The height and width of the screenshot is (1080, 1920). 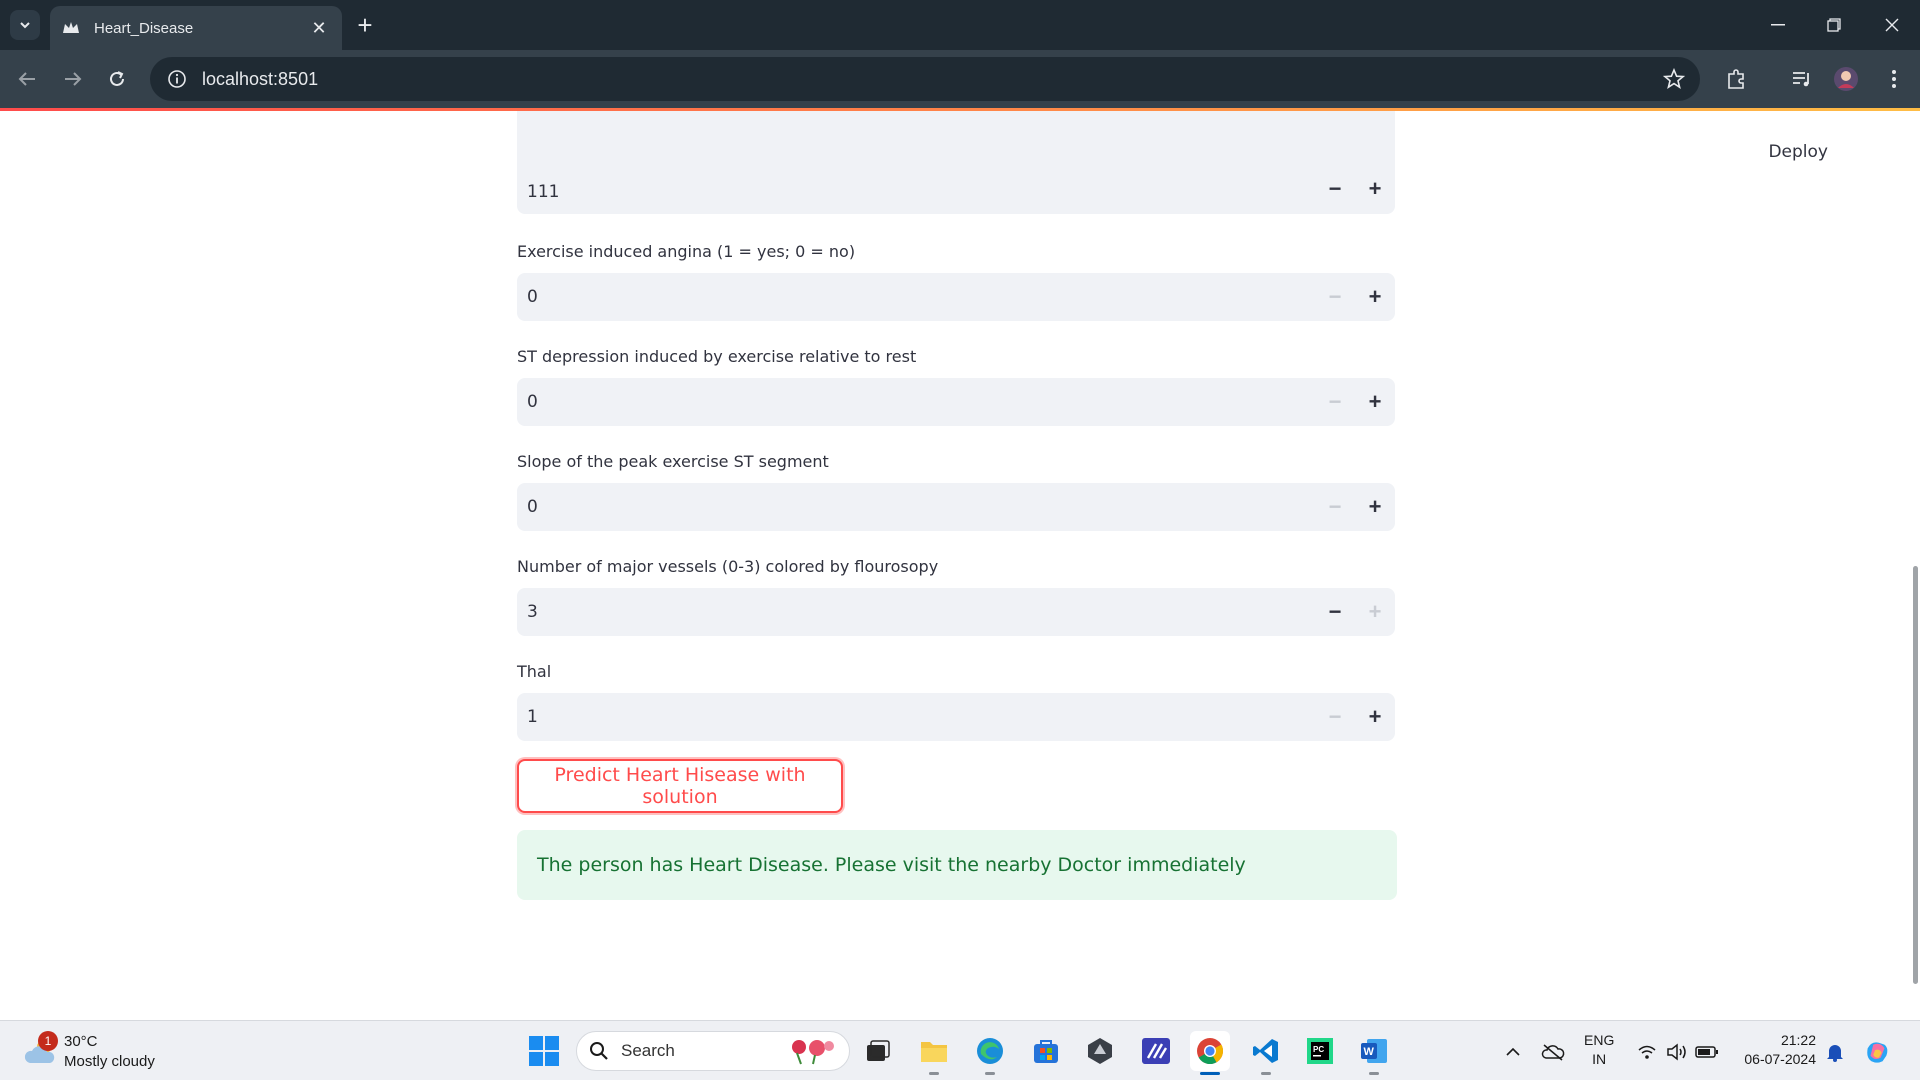 What do you see at coordinates (1778, 25) in the screenshot?
I see `minimize-window-icon` at bounding box center [1778, 25].